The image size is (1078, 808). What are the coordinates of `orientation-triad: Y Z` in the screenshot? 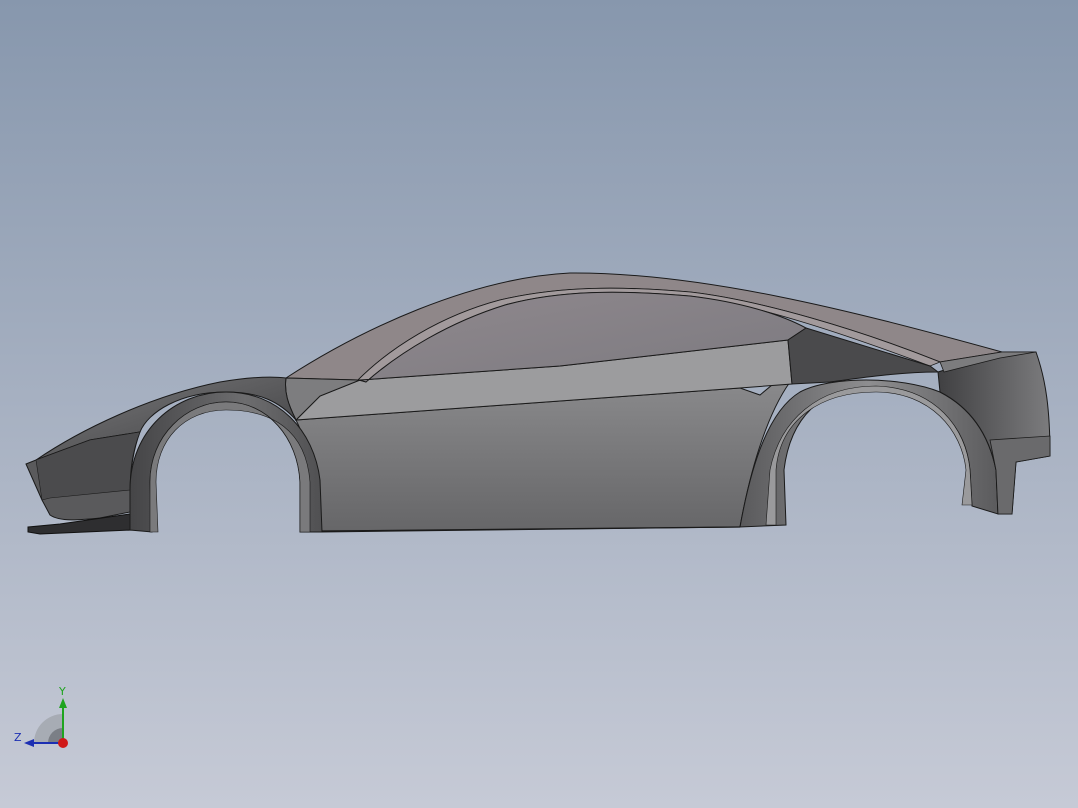 It's located at (45, 721).